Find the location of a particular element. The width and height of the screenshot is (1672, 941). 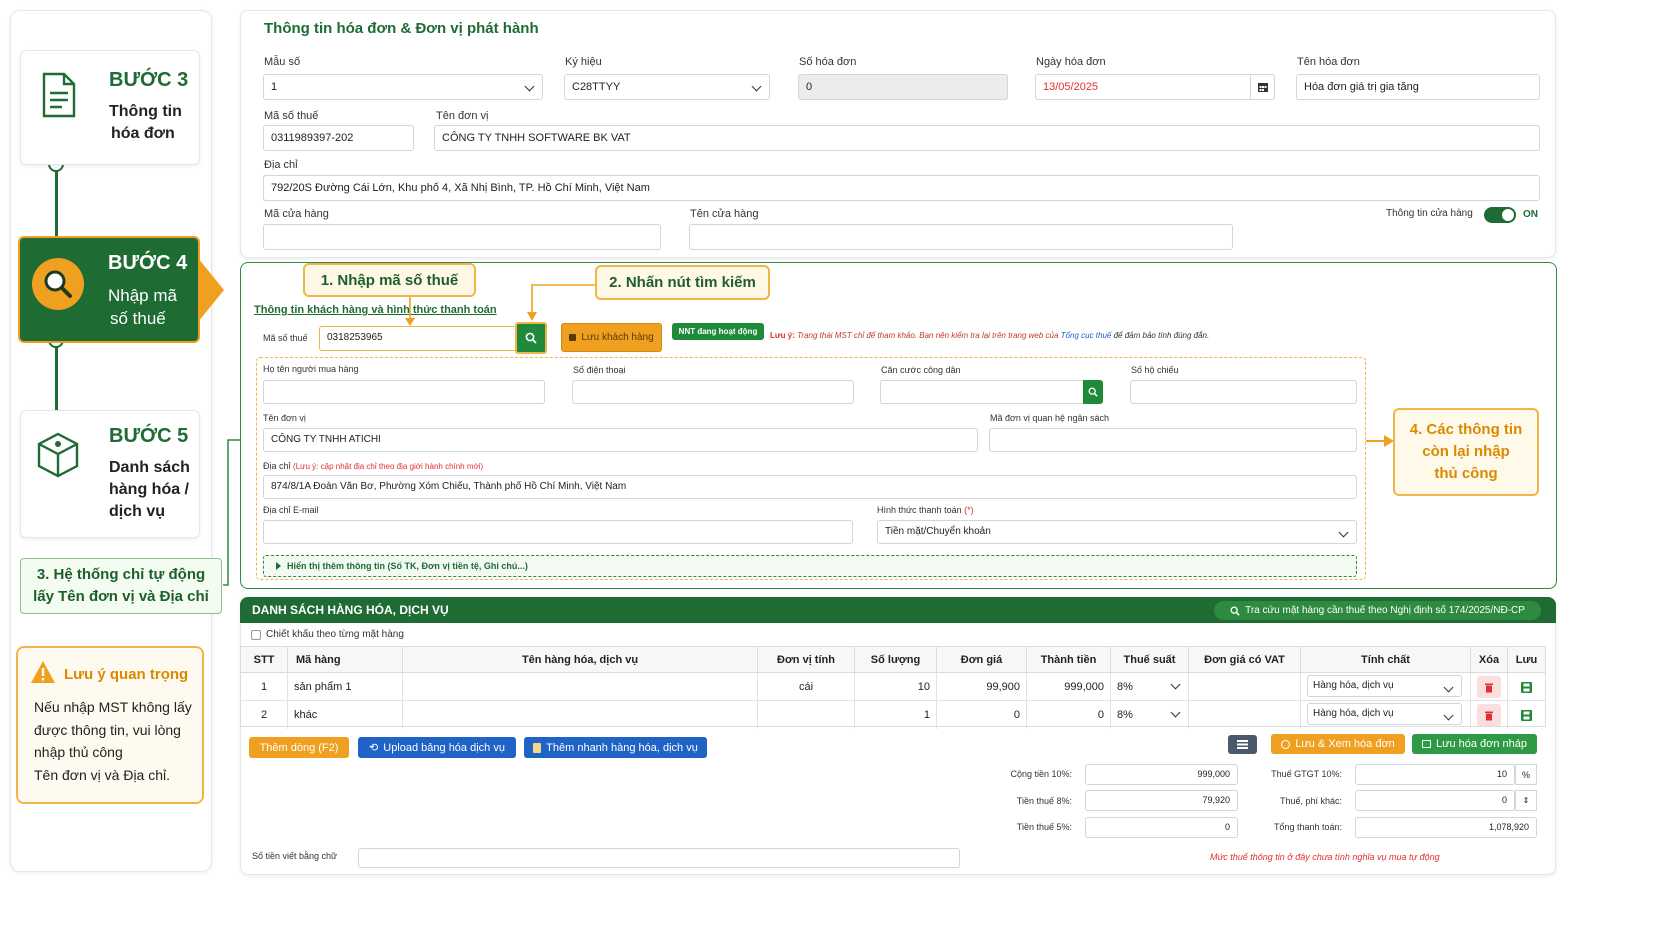

step-3-card: BƯỚC 3 Thông tin hóa đơn is located at coordinates (110, 107).